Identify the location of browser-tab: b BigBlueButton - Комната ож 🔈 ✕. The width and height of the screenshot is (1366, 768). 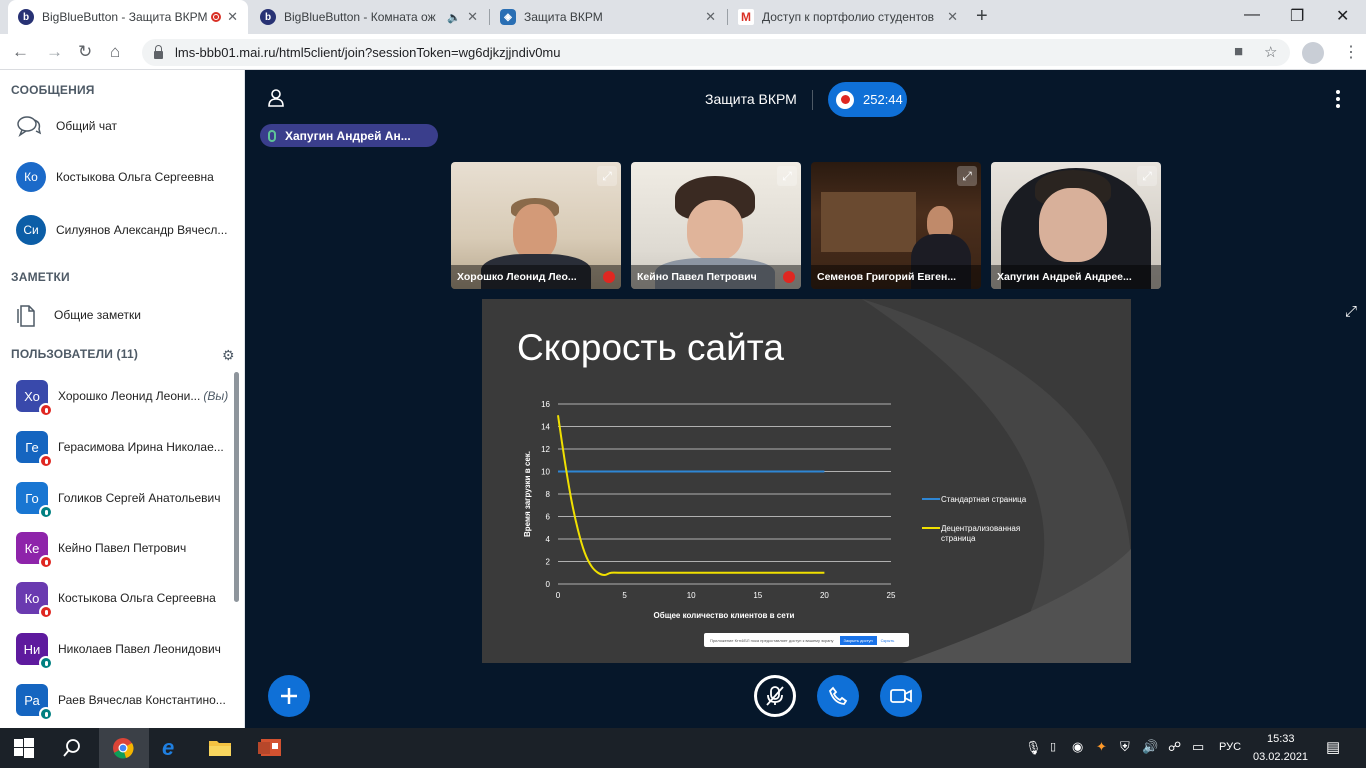
(369, 17).